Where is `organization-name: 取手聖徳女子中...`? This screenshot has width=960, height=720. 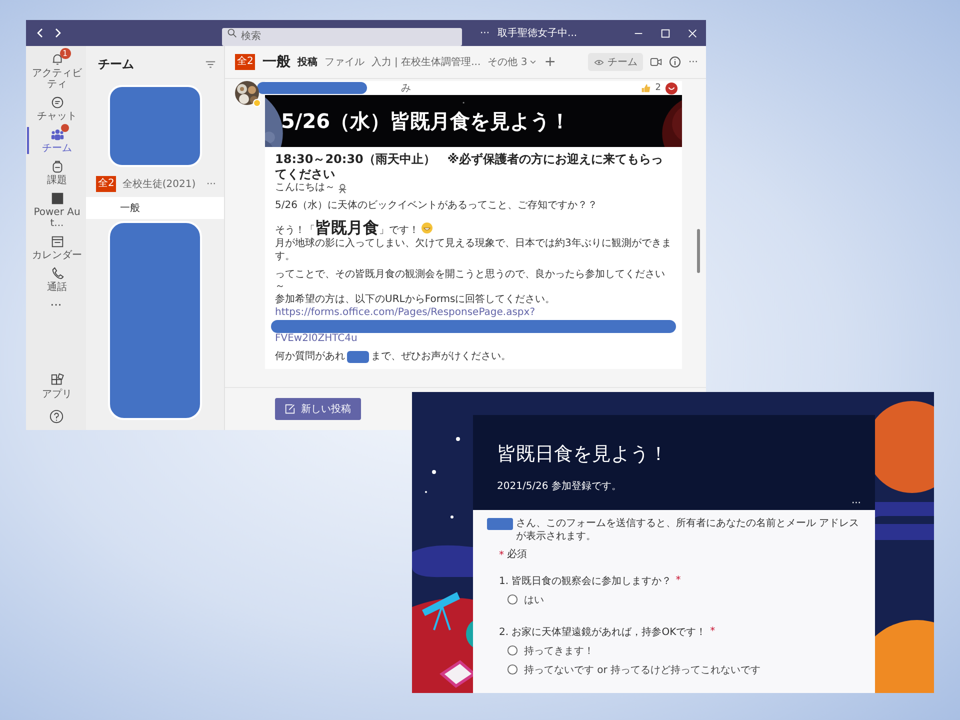 organization-name: 取手聖徳女子中... is located at coordinates (538, 33).